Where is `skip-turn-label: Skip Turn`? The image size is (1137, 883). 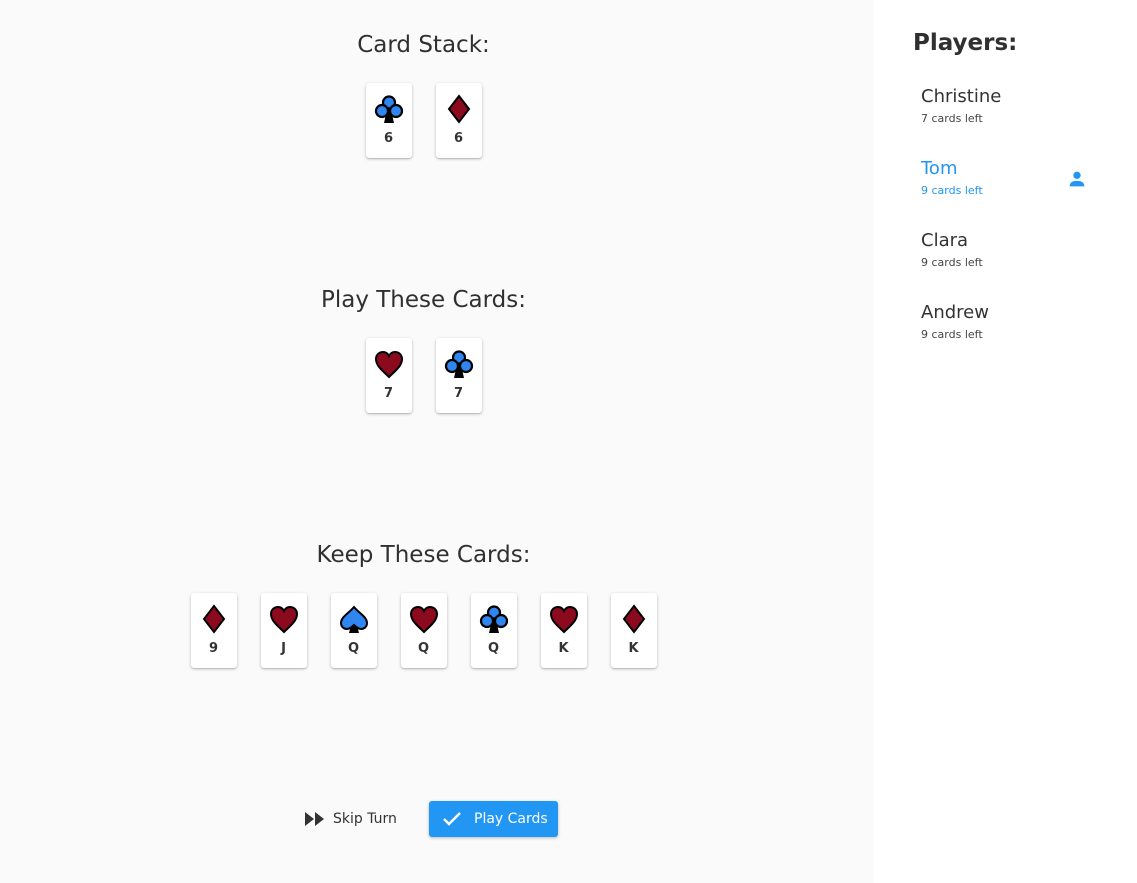 skip-turn-label: Skip Turn is located at coordinates (365, 819).